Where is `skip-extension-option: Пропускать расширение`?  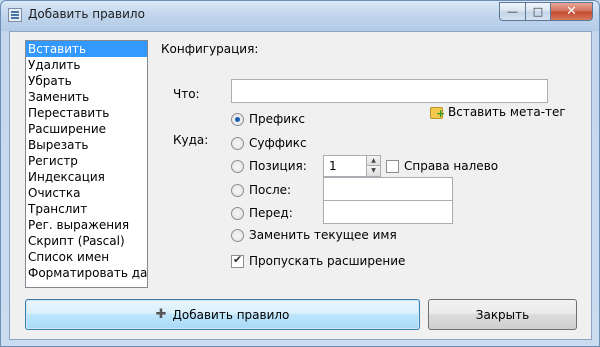 skip-extension-option: Пропускать расширение is located at coordinates (318, 260).